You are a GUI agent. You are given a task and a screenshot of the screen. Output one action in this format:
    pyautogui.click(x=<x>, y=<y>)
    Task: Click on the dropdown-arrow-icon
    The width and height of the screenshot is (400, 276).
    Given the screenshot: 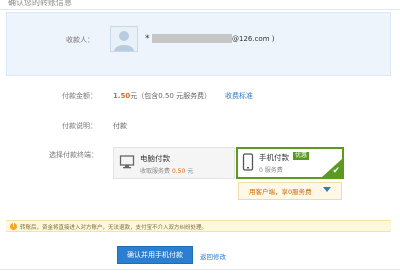 What is the action you would take?
    pyautogui.click(x=327, y=189)
    